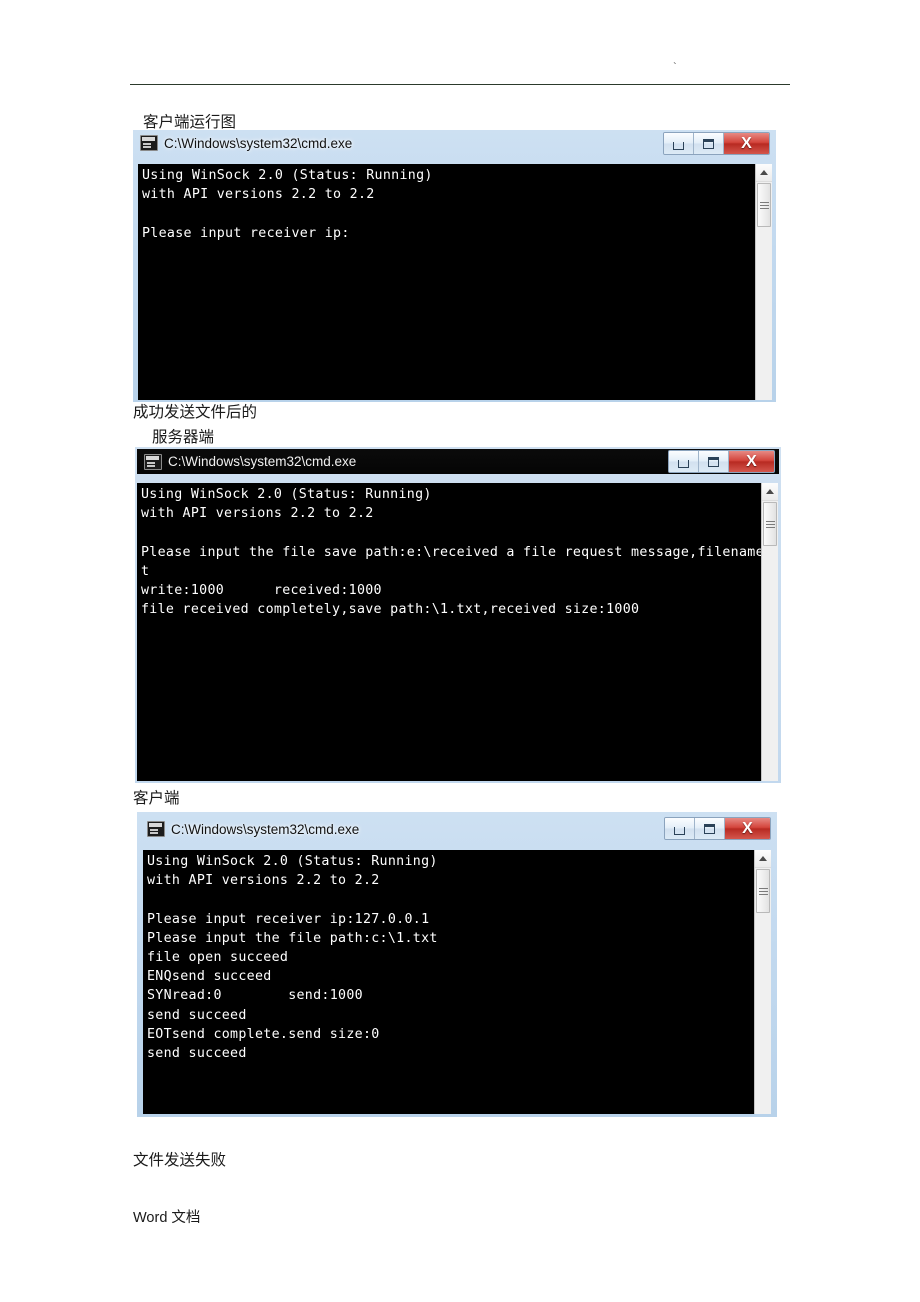  Describe the element at coordinates (167, 1218) in the screenshot. I see `footer-word-document: Word 文档` at that location.